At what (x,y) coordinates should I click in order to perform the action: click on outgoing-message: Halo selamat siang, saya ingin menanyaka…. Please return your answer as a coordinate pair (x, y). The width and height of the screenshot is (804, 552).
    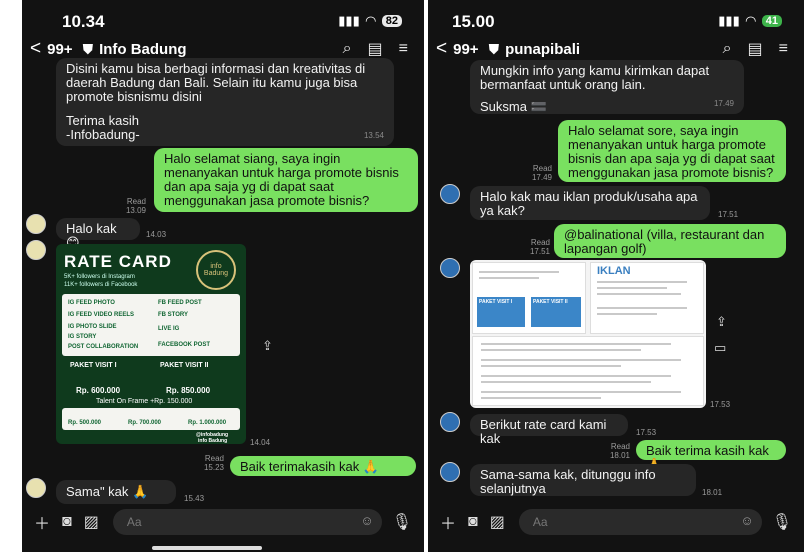
    Looking at the image, I should click on (286, 180).